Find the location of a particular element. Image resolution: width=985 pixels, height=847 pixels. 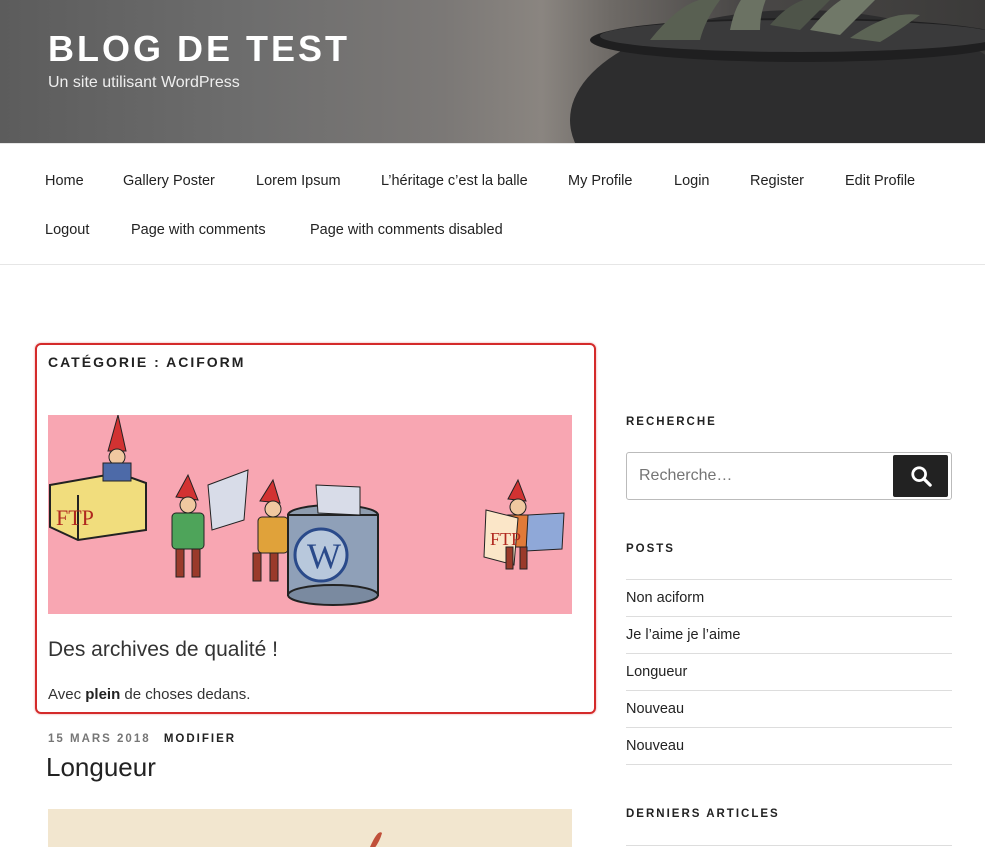

header-plant-image is located at coordinates (777, 71).